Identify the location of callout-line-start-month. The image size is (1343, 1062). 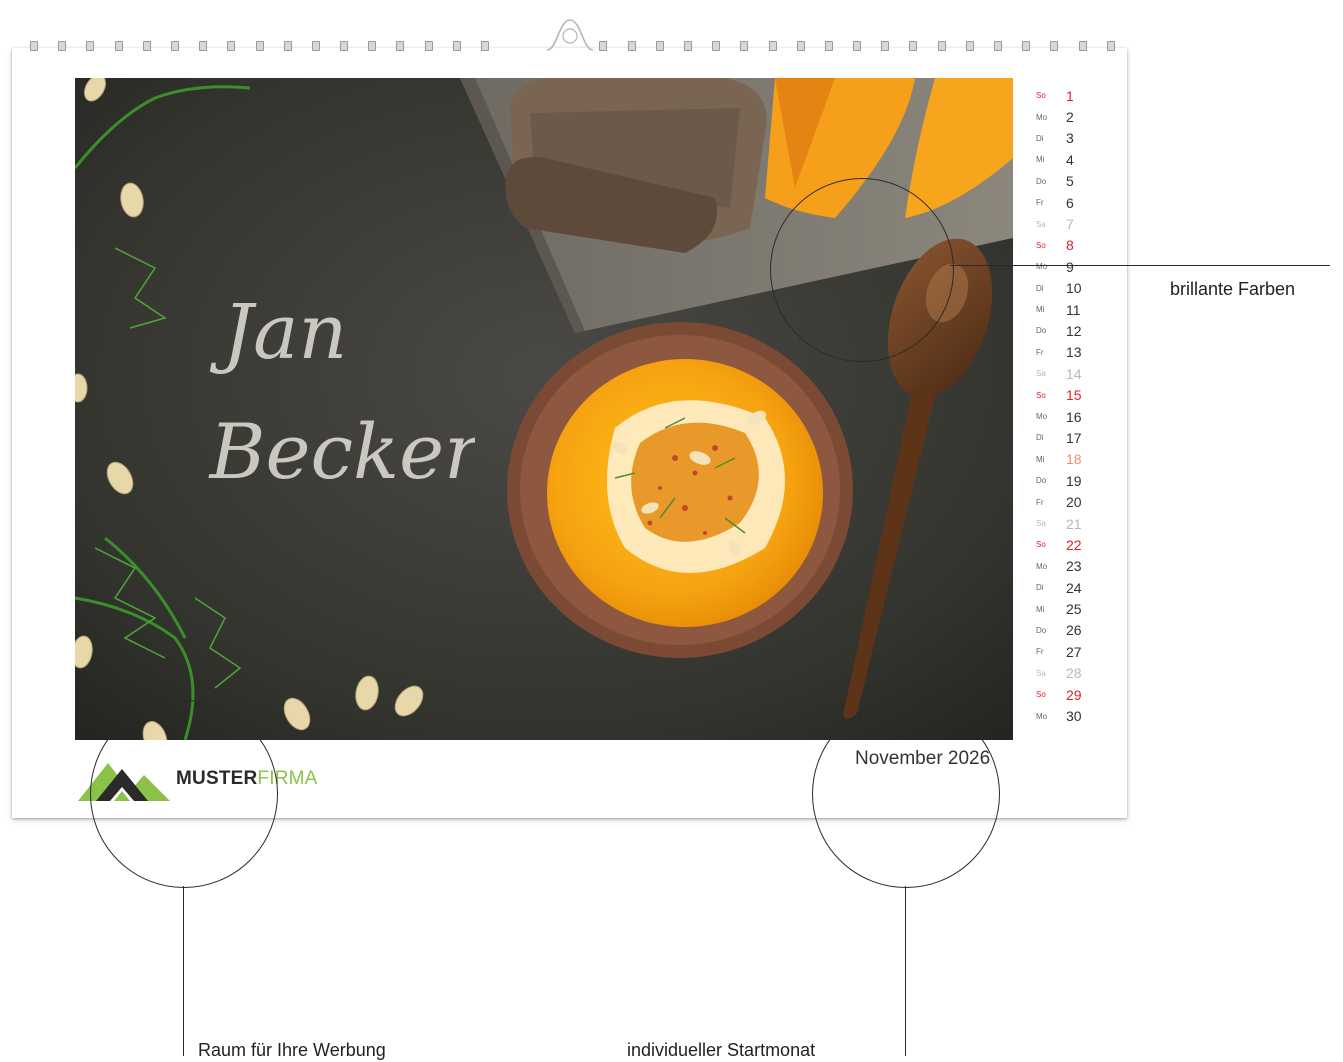
(905, 971).